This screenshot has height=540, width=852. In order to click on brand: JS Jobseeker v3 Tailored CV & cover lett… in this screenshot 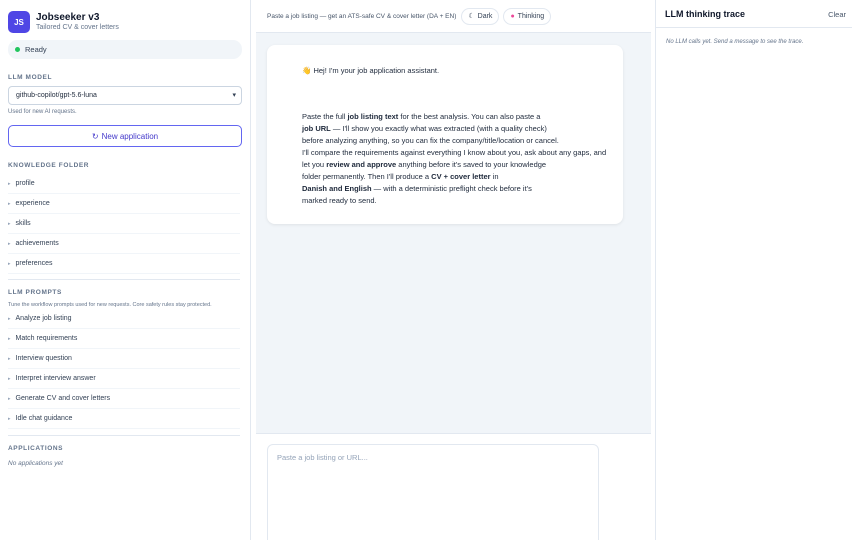, I will do `click(125, 17)`.